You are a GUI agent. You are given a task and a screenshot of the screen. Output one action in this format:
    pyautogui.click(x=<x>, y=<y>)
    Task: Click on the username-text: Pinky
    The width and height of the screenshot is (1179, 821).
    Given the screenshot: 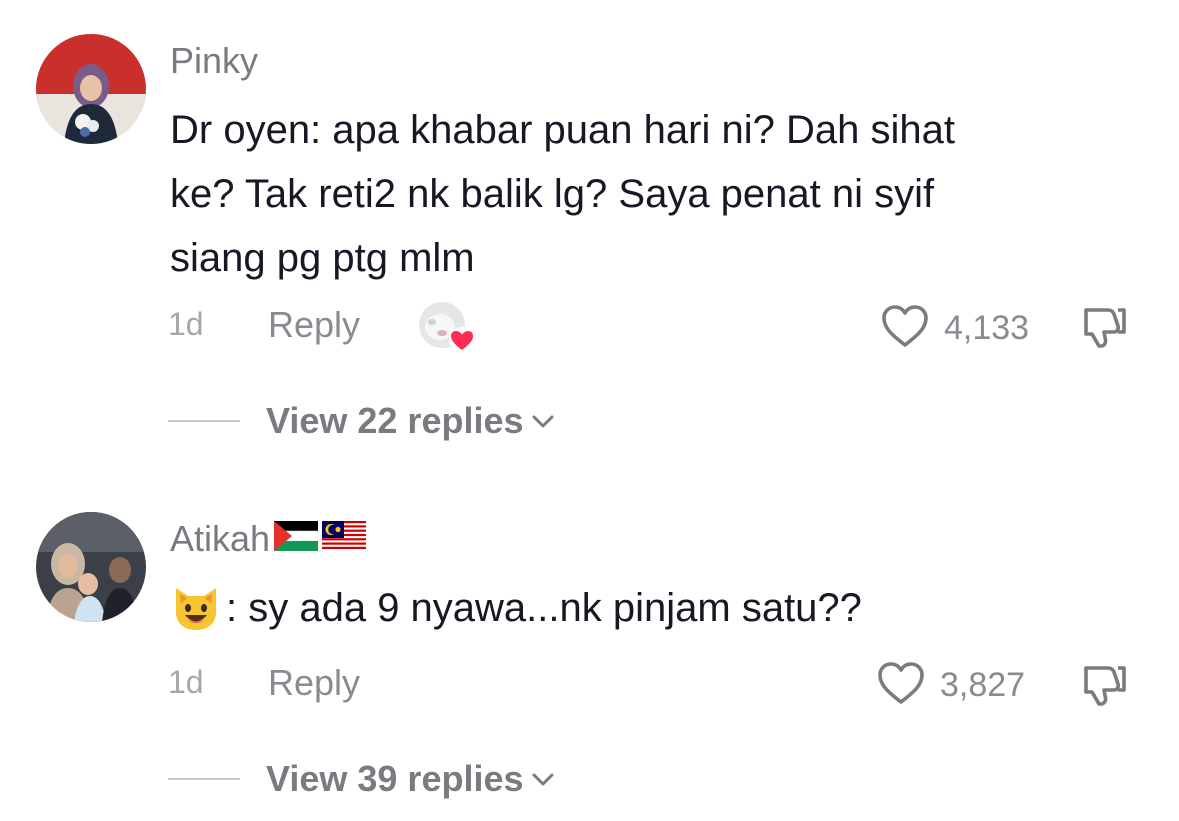 What is the action you would take?
    pyautogui.click(x=214, y=61)
    